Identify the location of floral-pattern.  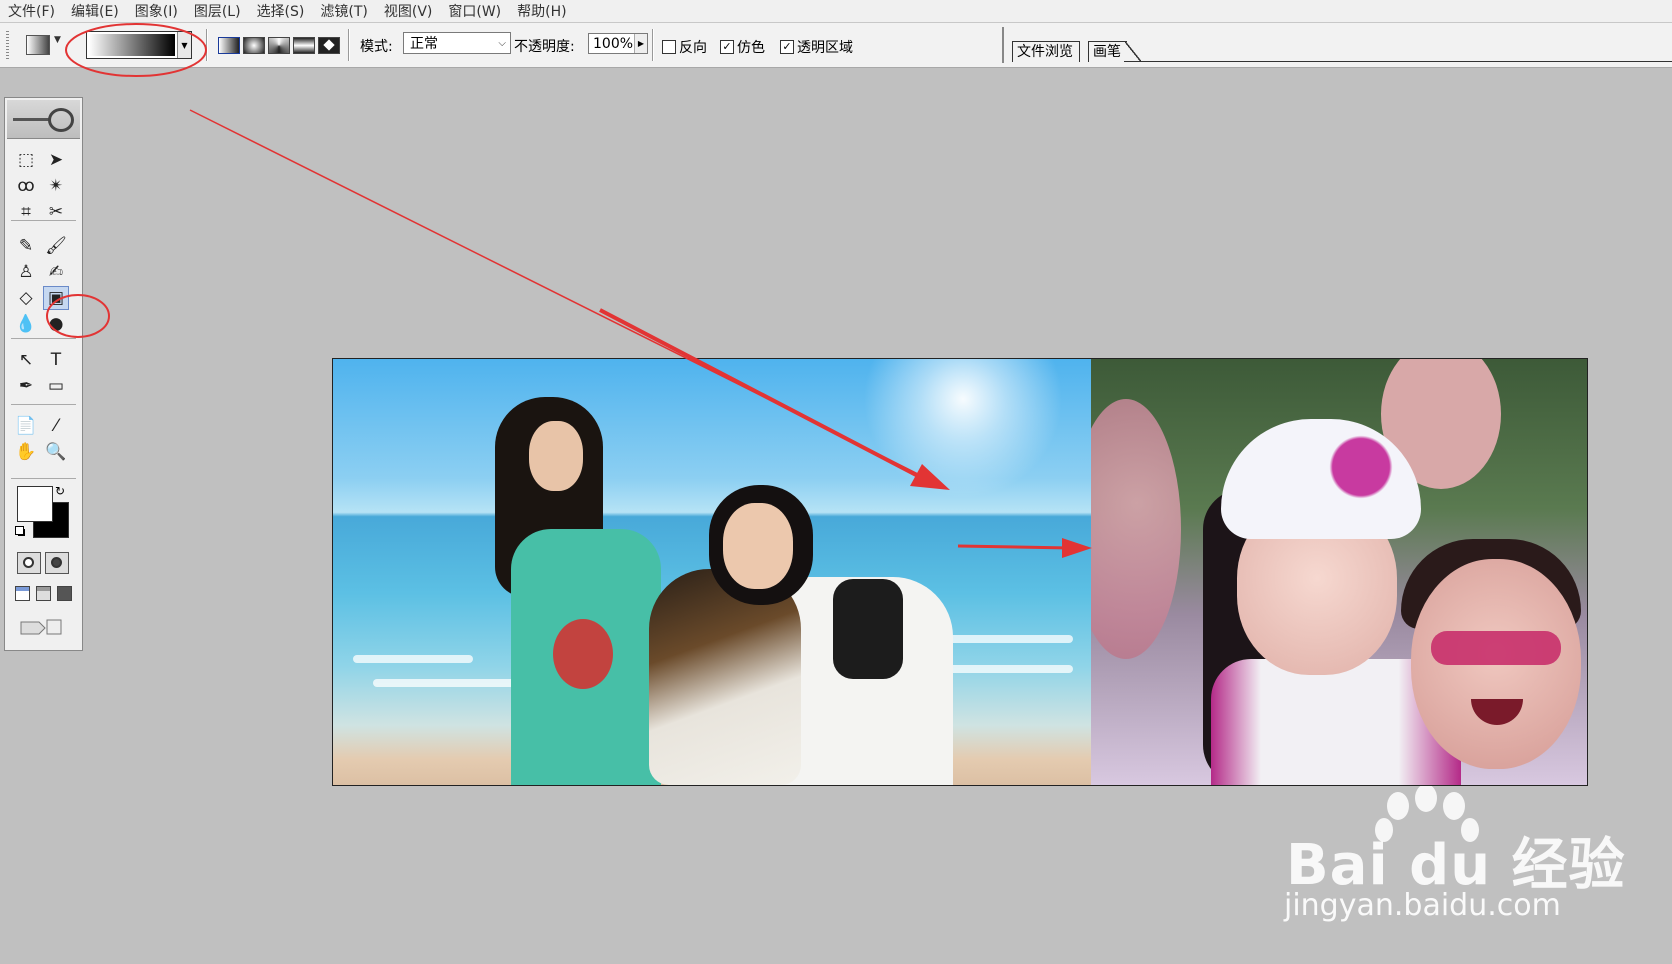
(583, 654).